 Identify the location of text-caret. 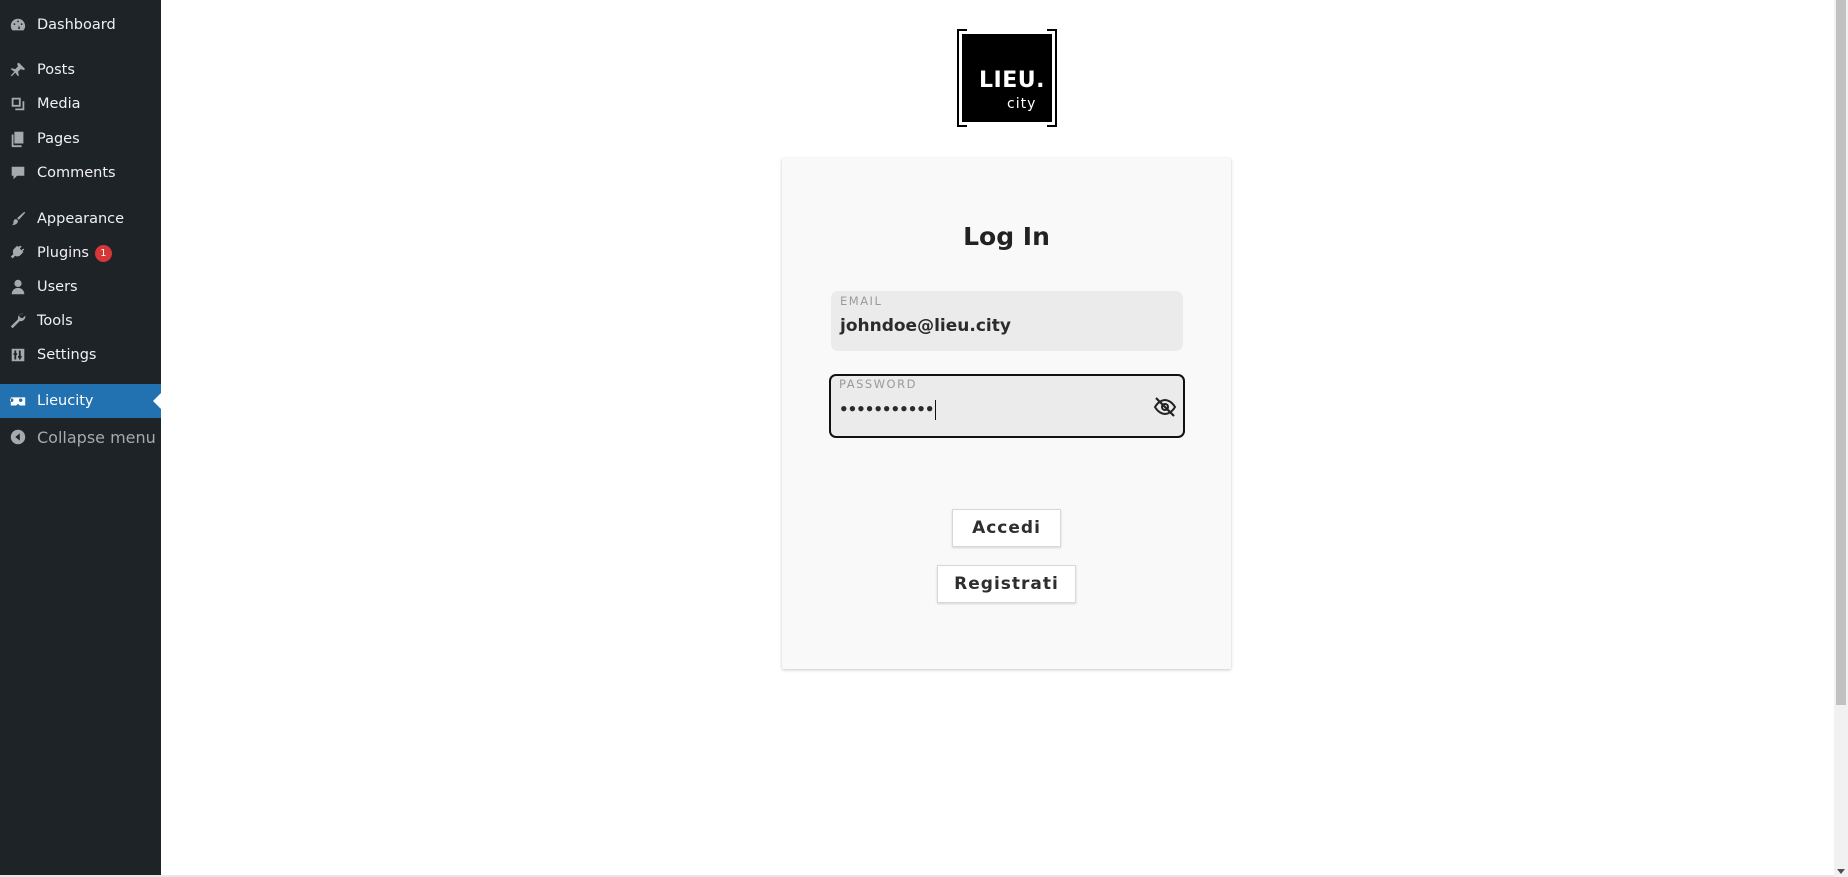
(936, 410).